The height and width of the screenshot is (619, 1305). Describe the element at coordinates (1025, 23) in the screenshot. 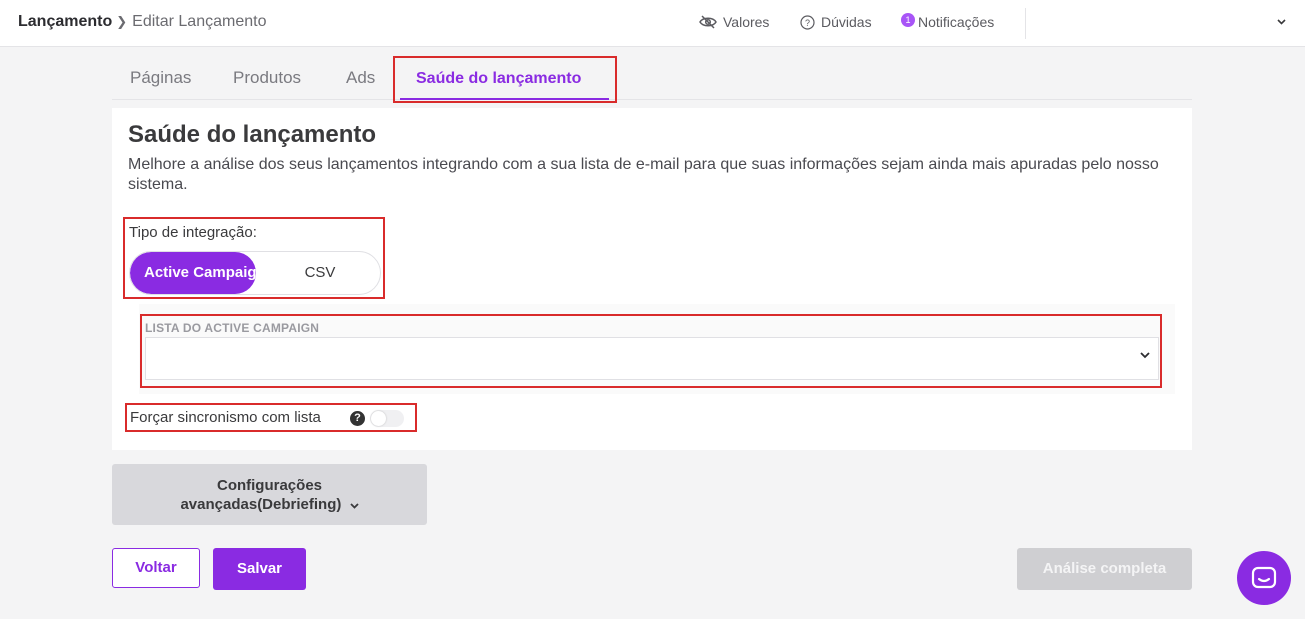

I see `topbar-divider` at that location.